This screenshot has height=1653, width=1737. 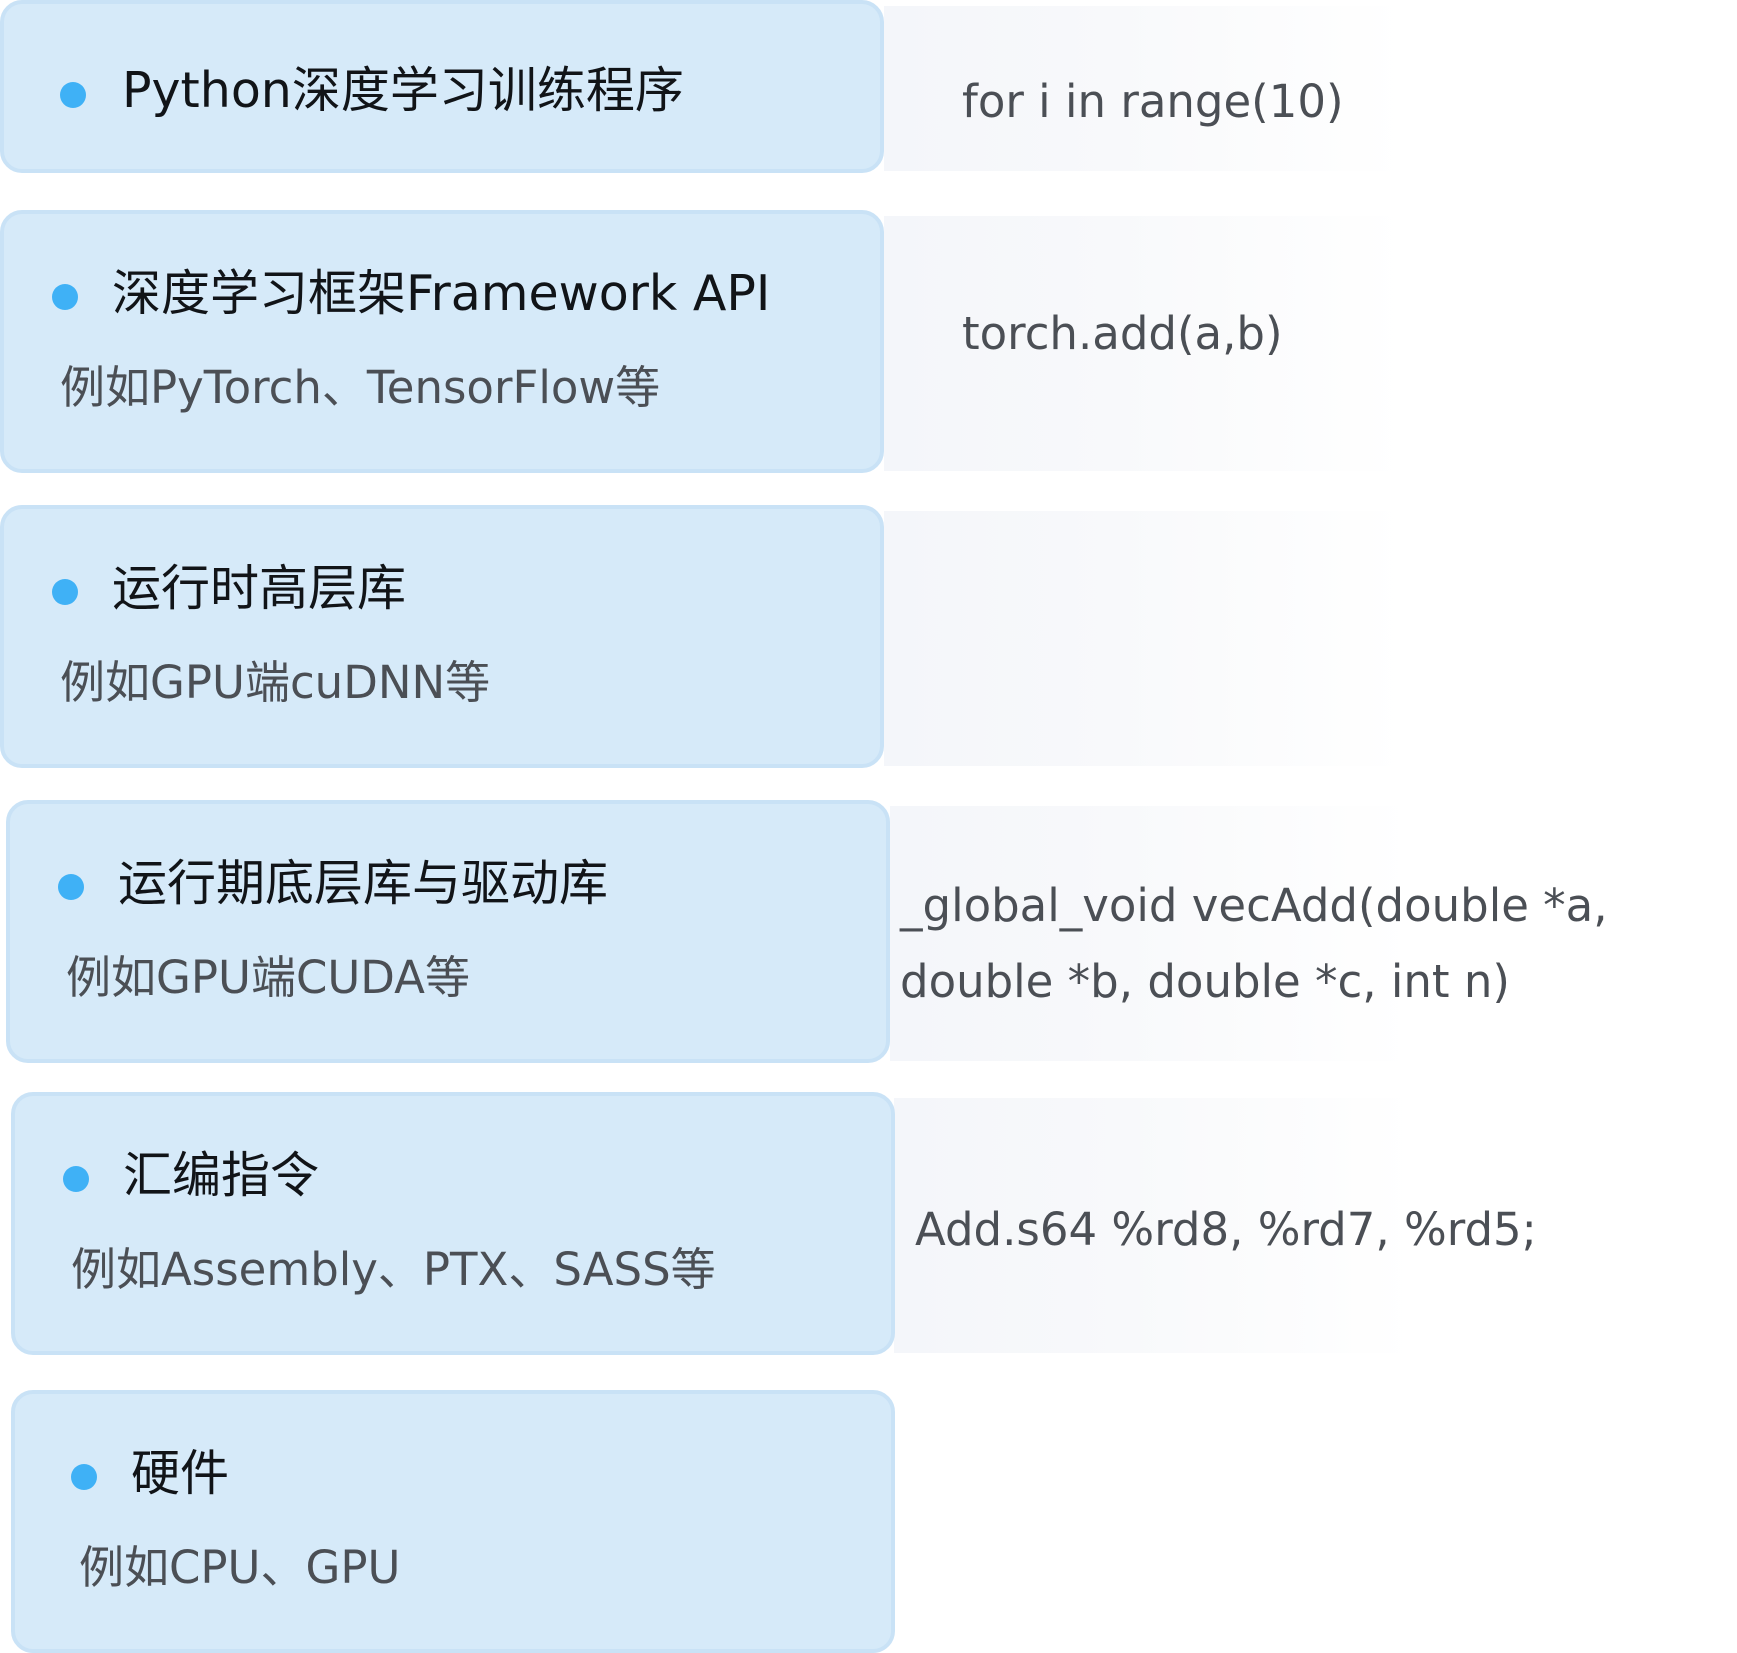 I want to click on code-example: for i in range(10), so click(x=1153, y=102).